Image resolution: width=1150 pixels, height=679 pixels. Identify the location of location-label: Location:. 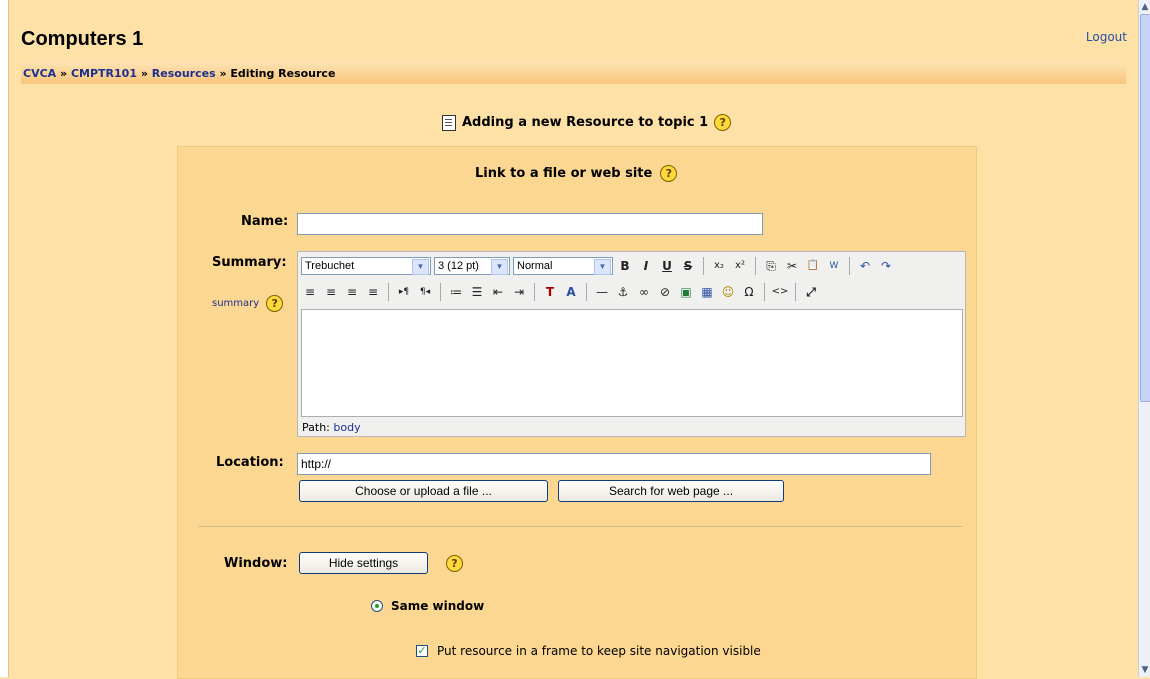
(250, 462).